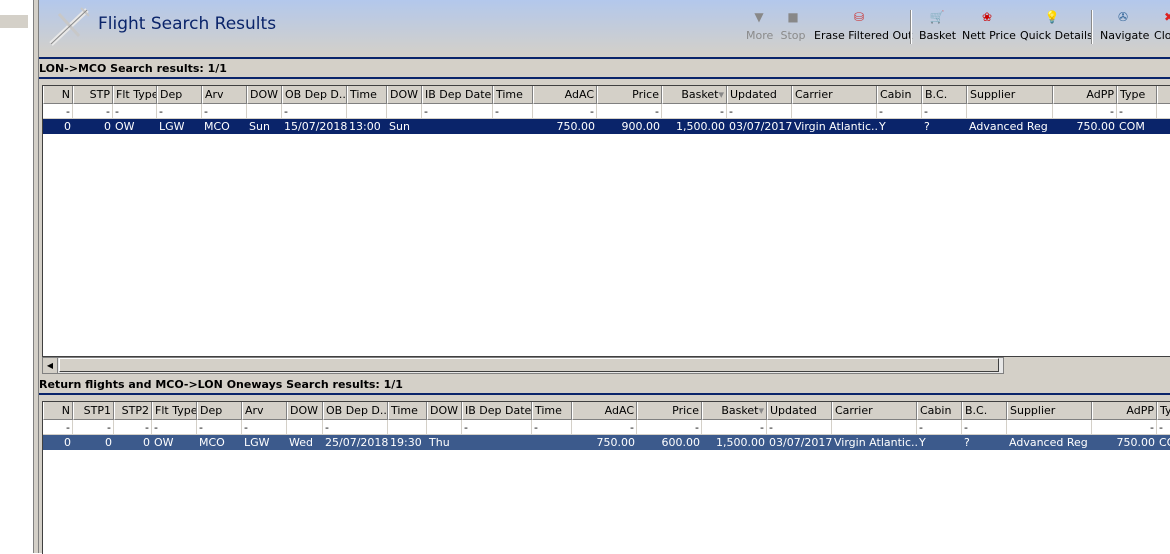  I want to click on nett-price-button: ❀ Nett Price, so click(989, 26).